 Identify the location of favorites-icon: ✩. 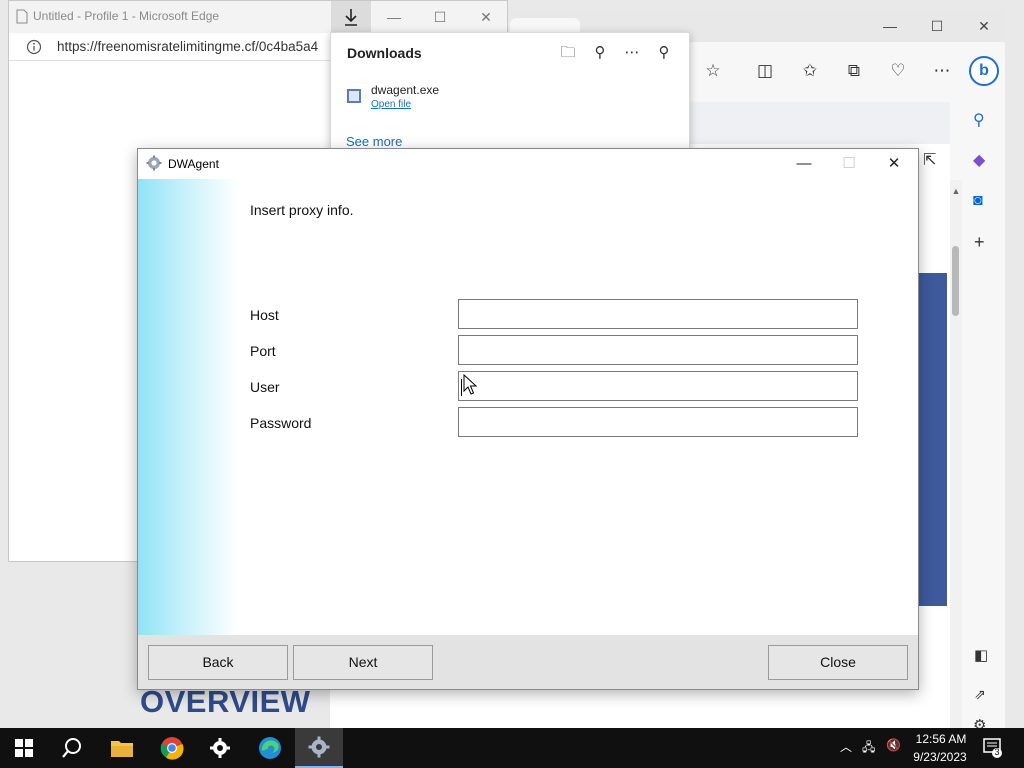
(810, 71).